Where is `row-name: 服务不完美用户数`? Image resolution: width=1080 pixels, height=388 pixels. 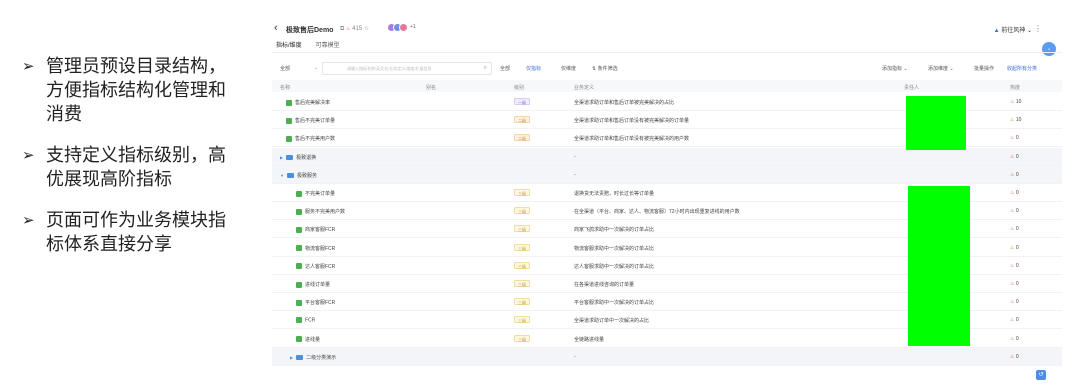
row-name: 服务不完美用户数 is located at coordinates (325, 212).